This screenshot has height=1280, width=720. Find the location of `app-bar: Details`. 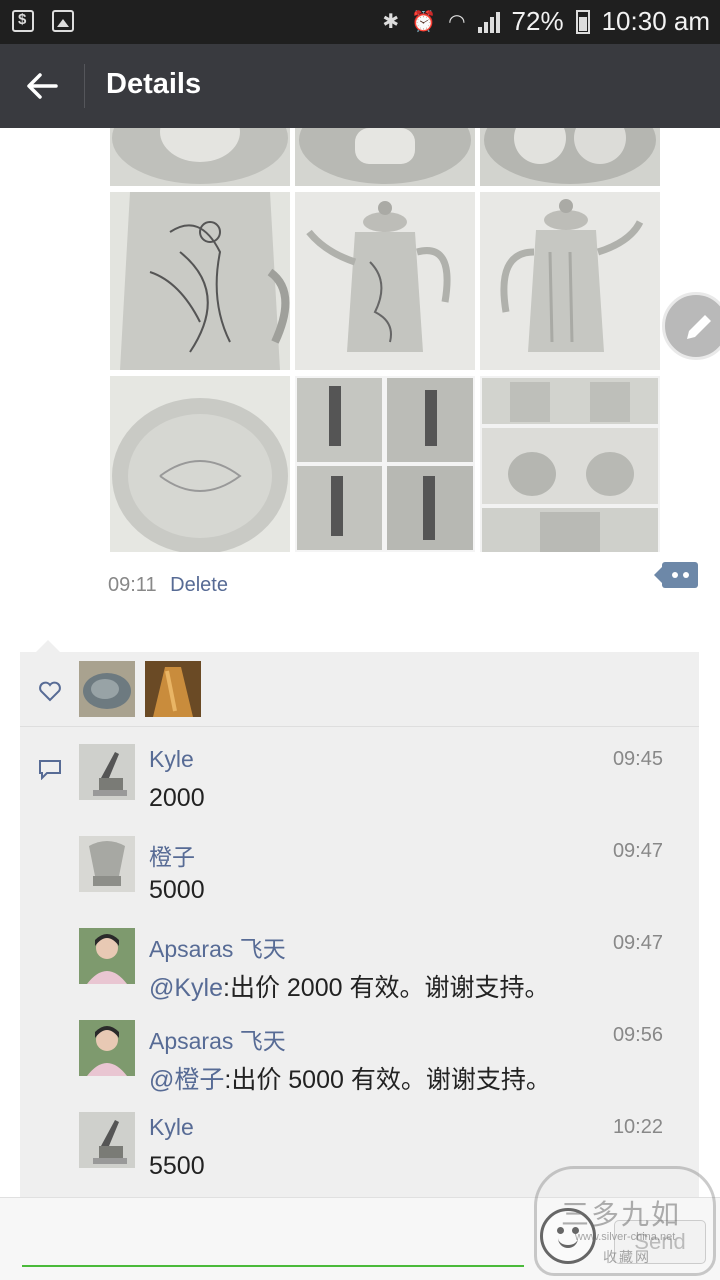

app-bar: Details is located at coordinates (360, 86).